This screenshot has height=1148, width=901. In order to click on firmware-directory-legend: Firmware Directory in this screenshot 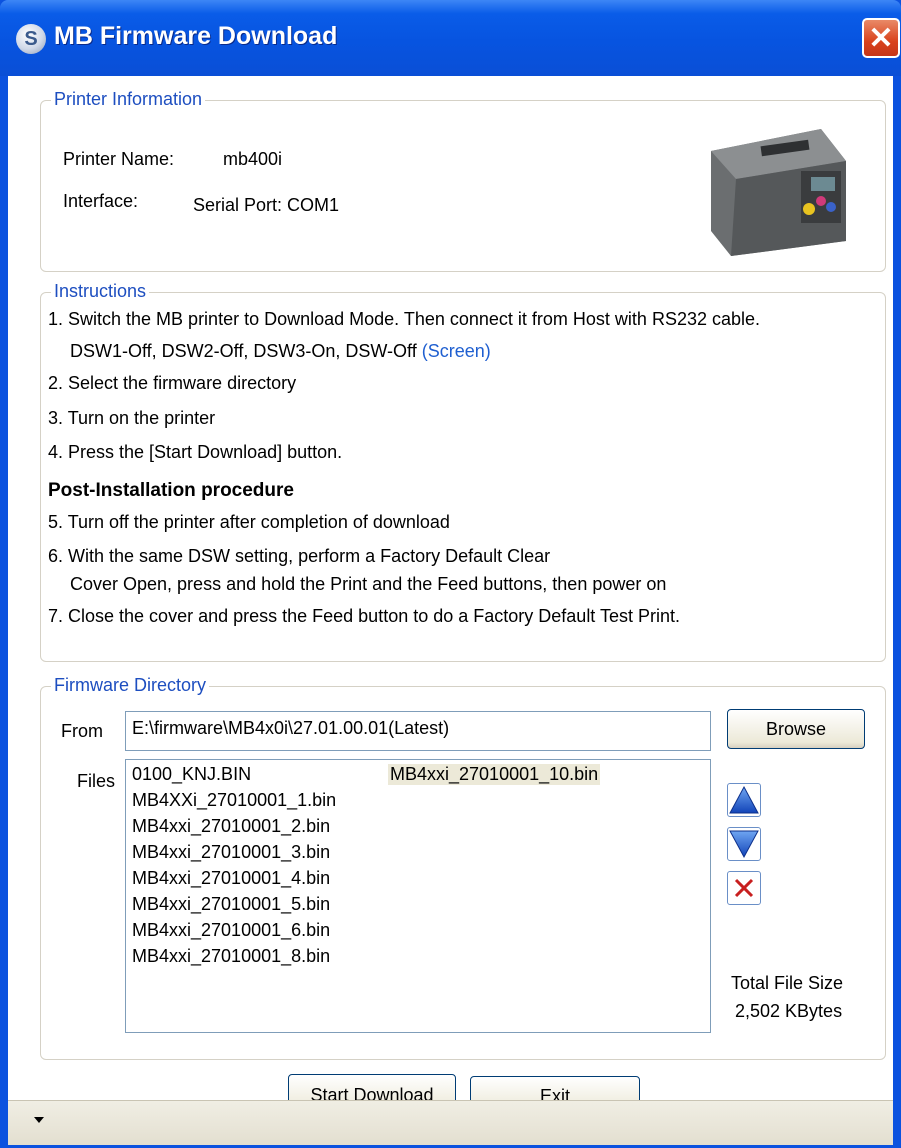, I will do `click(130, 685)`.